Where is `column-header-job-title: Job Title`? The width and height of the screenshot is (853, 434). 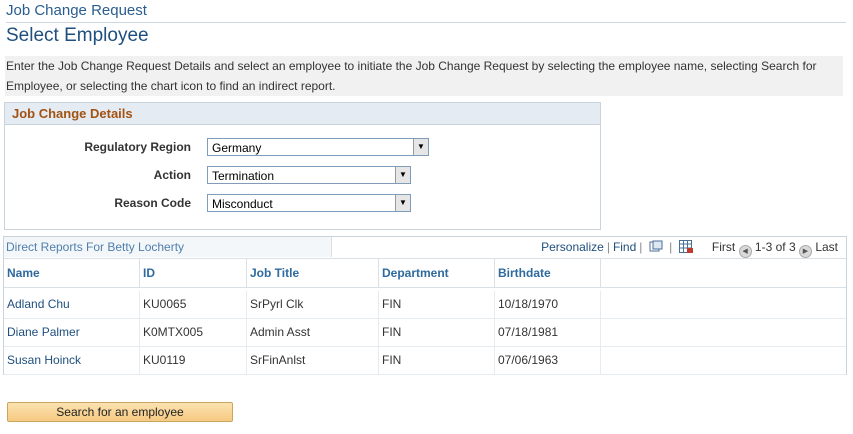 column-header-job-title: Job Title is located at coordinates (313, 273).